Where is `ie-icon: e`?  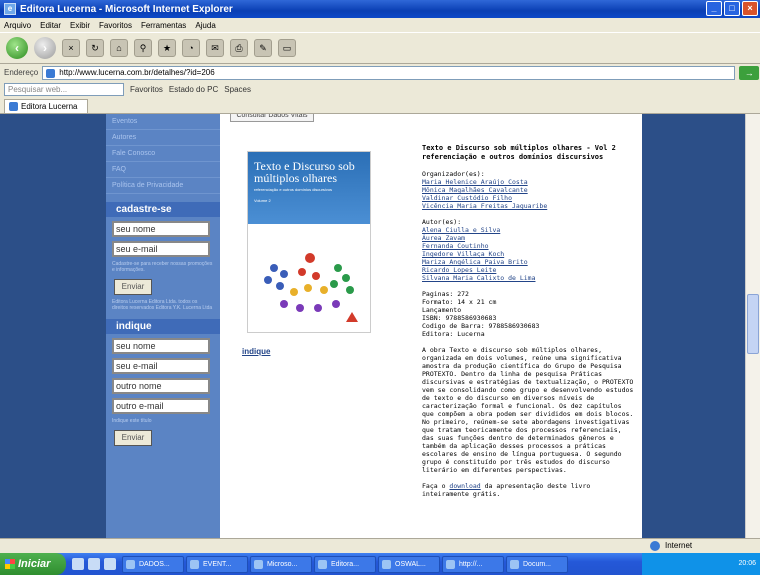 ie-icon: e is located at coordinates (10, 9).